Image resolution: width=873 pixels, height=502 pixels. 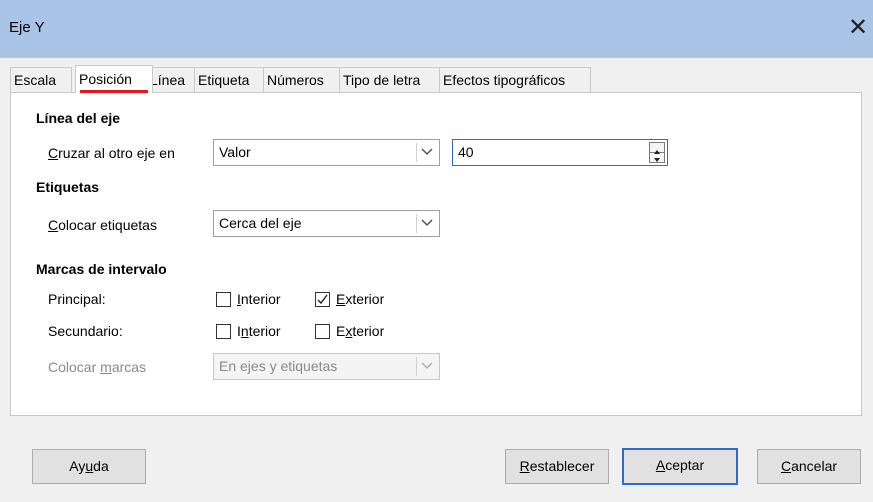 I want to click on place-labels-select-value: Cerca del eje, so click(x=260, y=223).